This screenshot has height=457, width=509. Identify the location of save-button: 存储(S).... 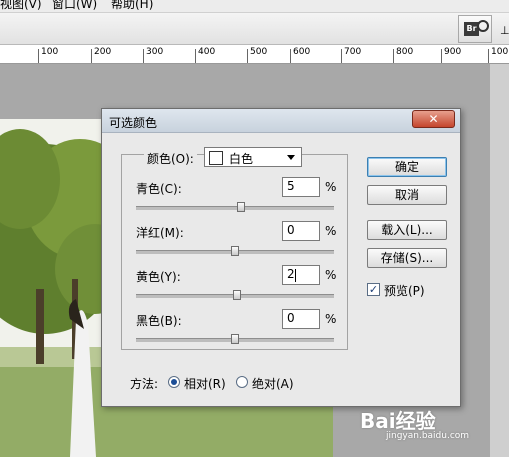
(407, 258).